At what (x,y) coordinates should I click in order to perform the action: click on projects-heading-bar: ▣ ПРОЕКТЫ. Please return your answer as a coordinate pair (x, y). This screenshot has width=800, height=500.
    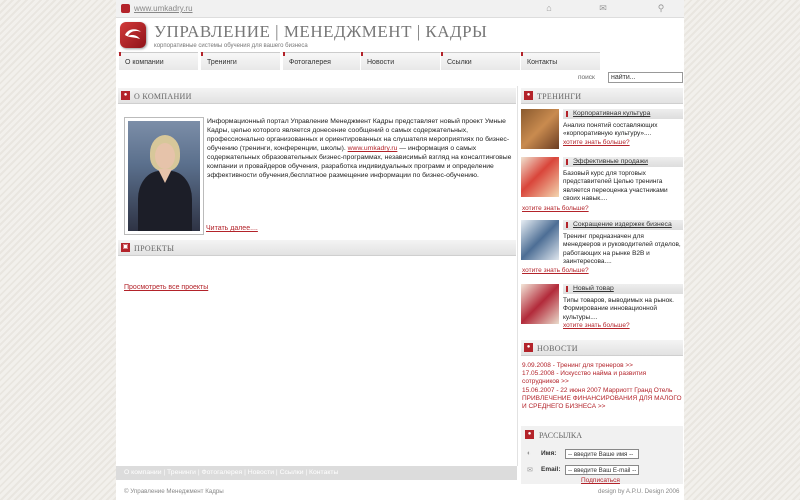
    Looking at the image, I should click on (317, 248).